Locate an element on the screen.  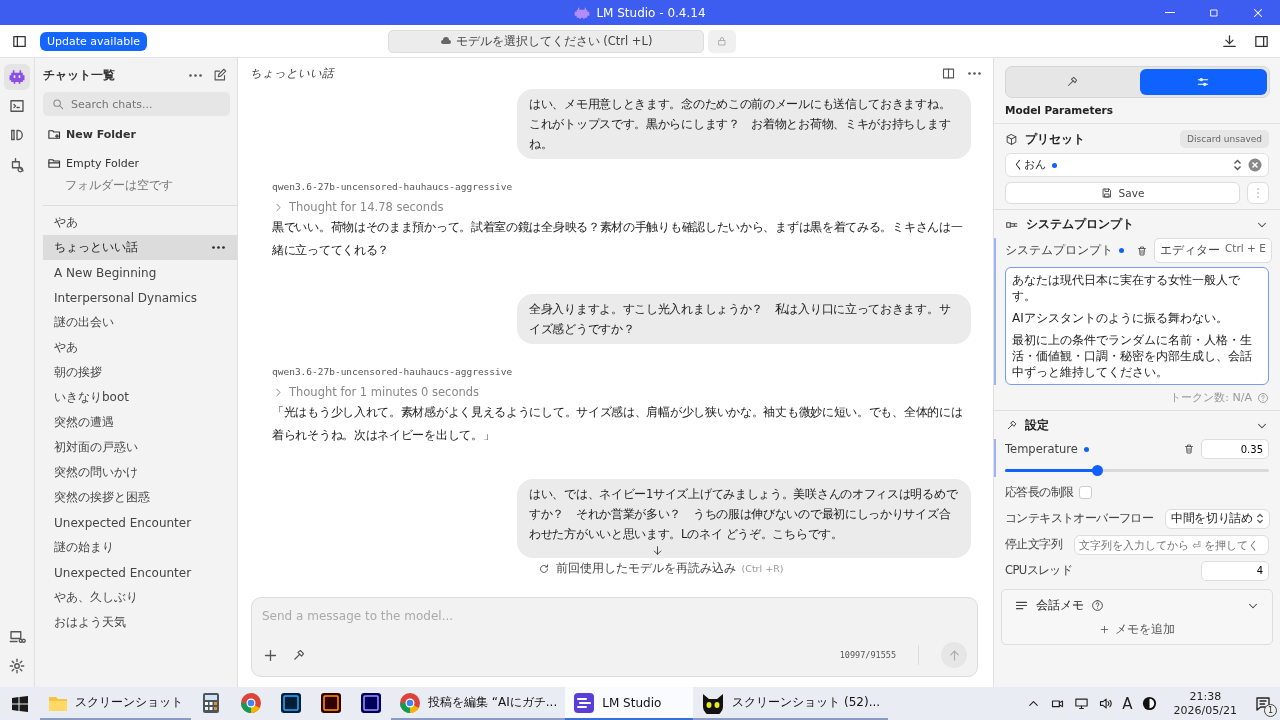
section-title: 会話メモ is located at coordinates (1060, 605).